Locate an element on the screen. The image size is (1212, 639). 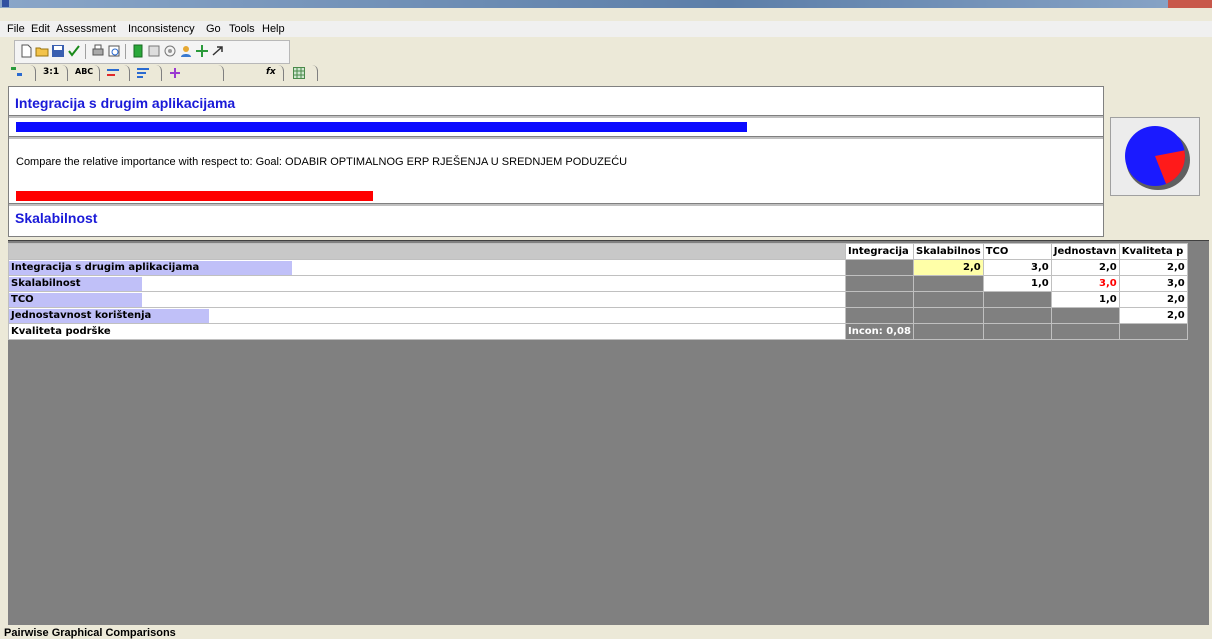
node-a-weight-bar is located at coordinates (381, 127).